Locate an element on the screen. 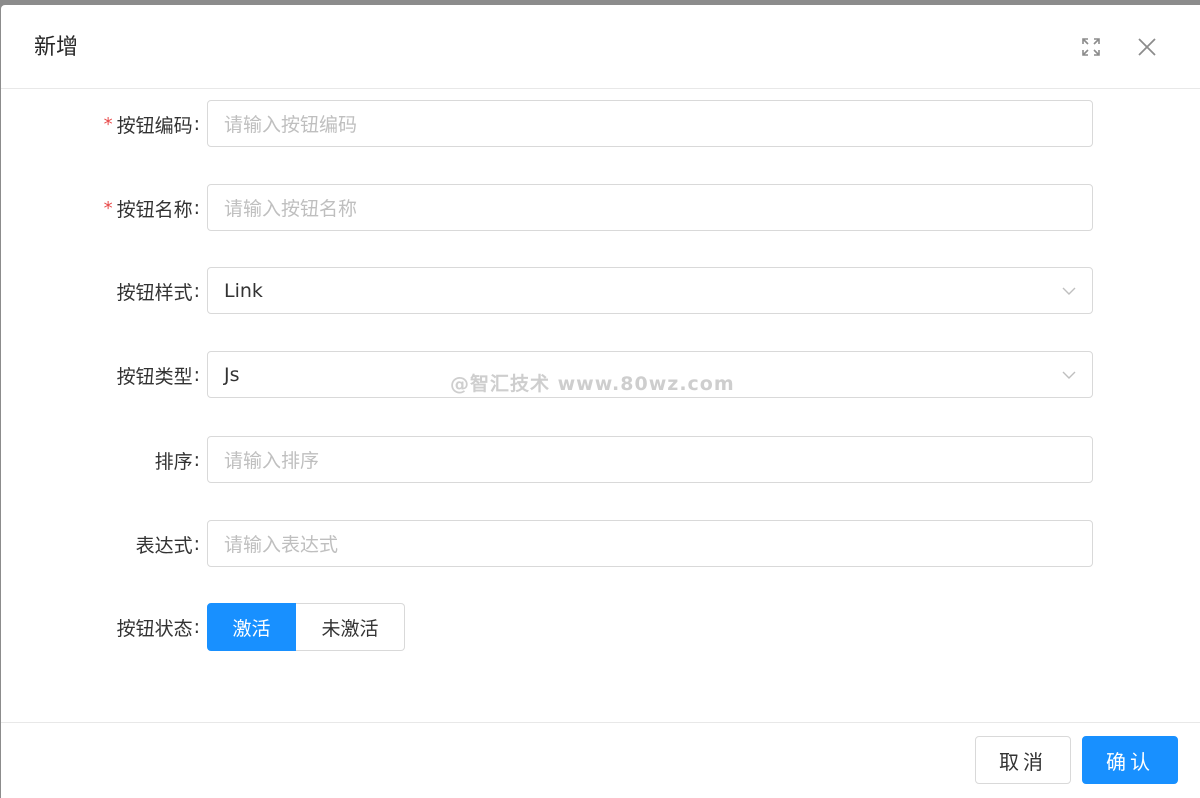  button-type-label: 按钮类型: is located at coordinates (158, 375).